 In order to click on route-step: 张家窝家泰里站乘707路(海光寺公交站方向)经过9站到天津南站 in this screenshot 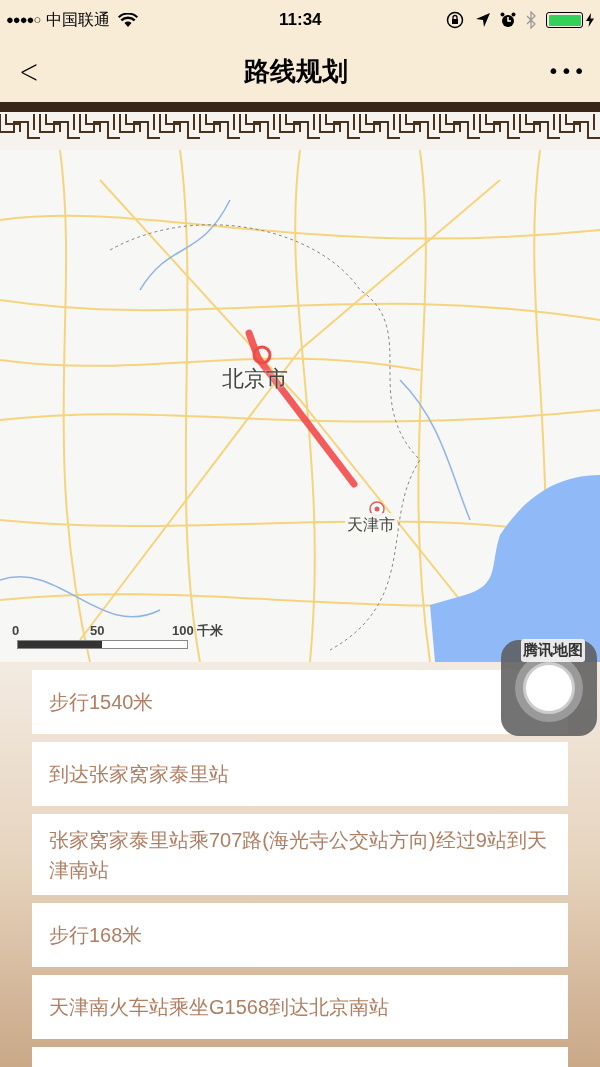, I will do `click(300, 854)`.